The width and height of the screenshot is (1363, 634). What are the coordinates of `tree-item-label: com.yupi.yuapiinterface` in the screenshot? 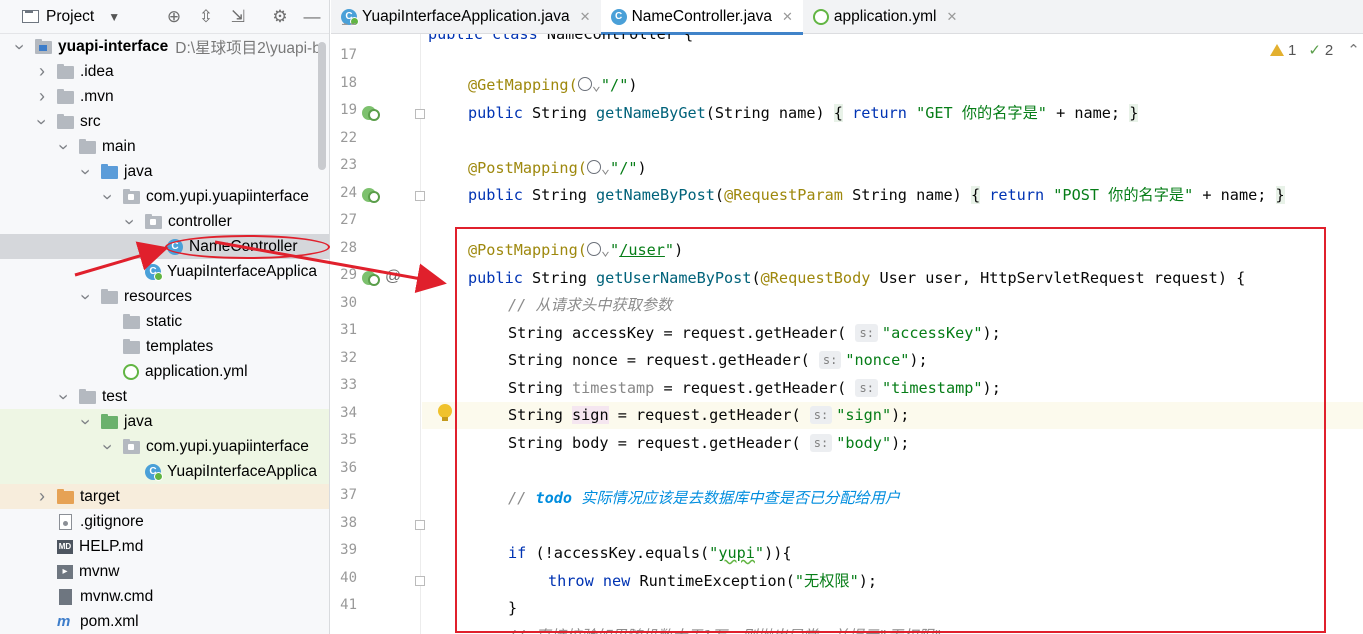 It's located at (227, 446).